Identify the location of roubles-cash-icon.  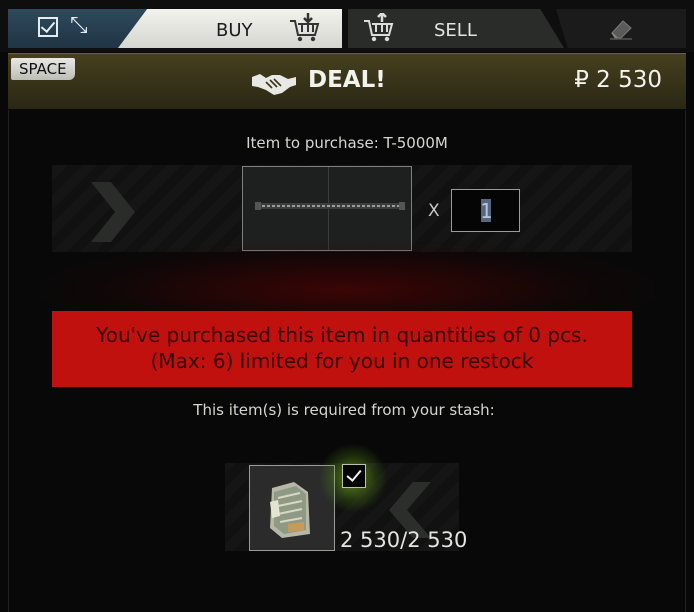
(290, 510).